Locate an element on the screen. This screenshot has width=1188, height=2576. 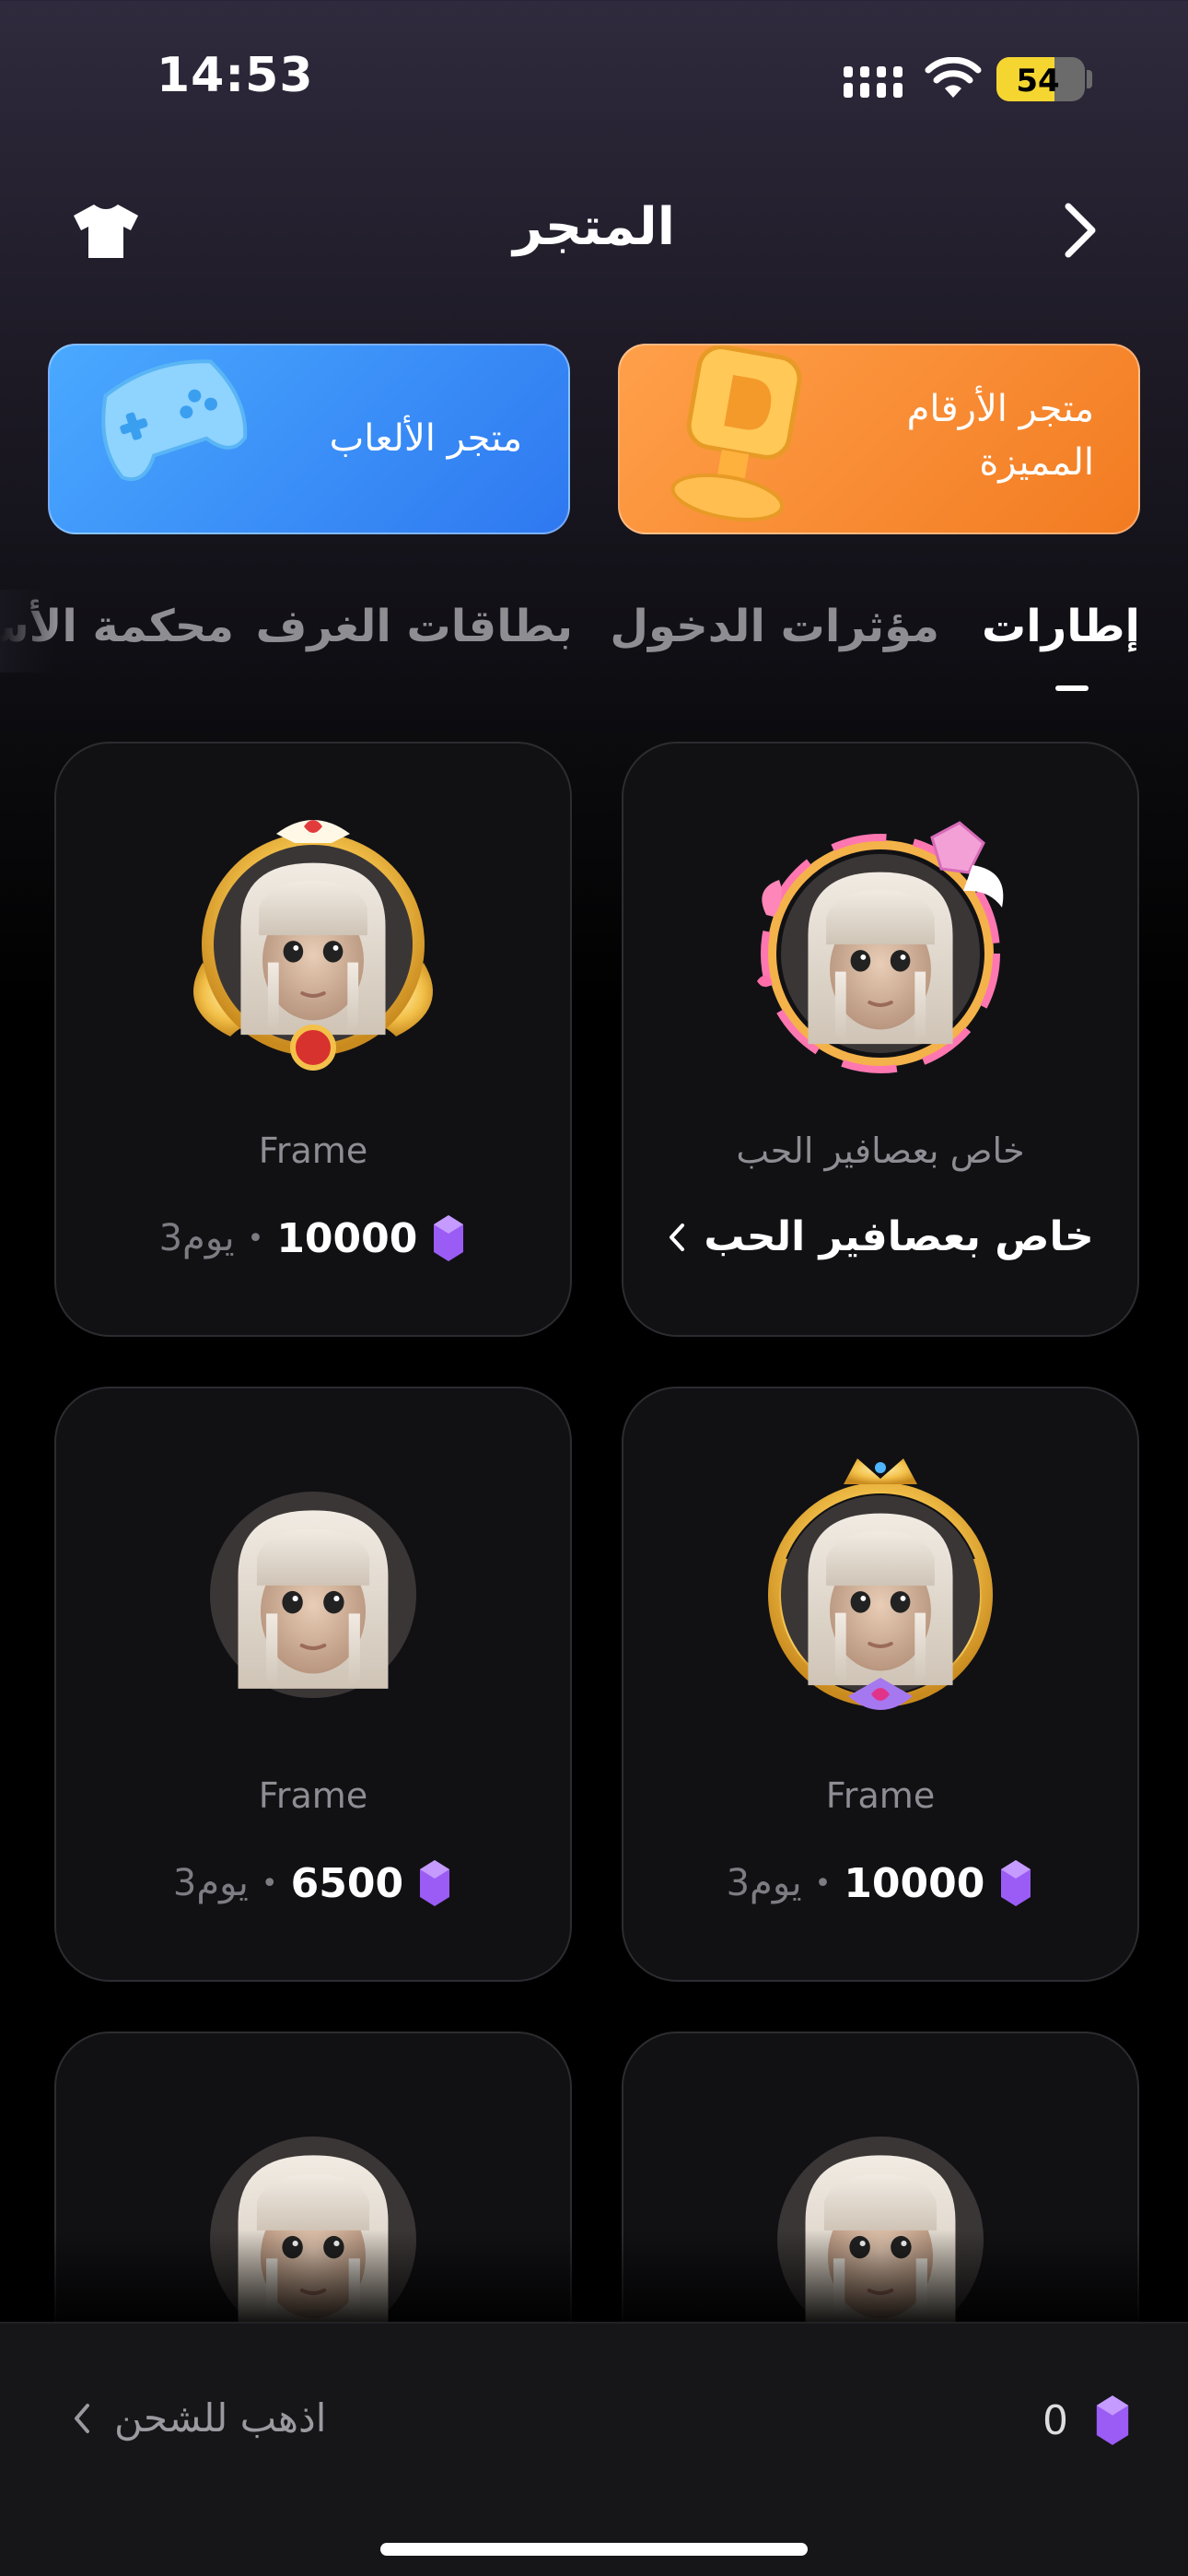
card-name: خاص بعصافير الحب is located at coordinates (899, 1236).